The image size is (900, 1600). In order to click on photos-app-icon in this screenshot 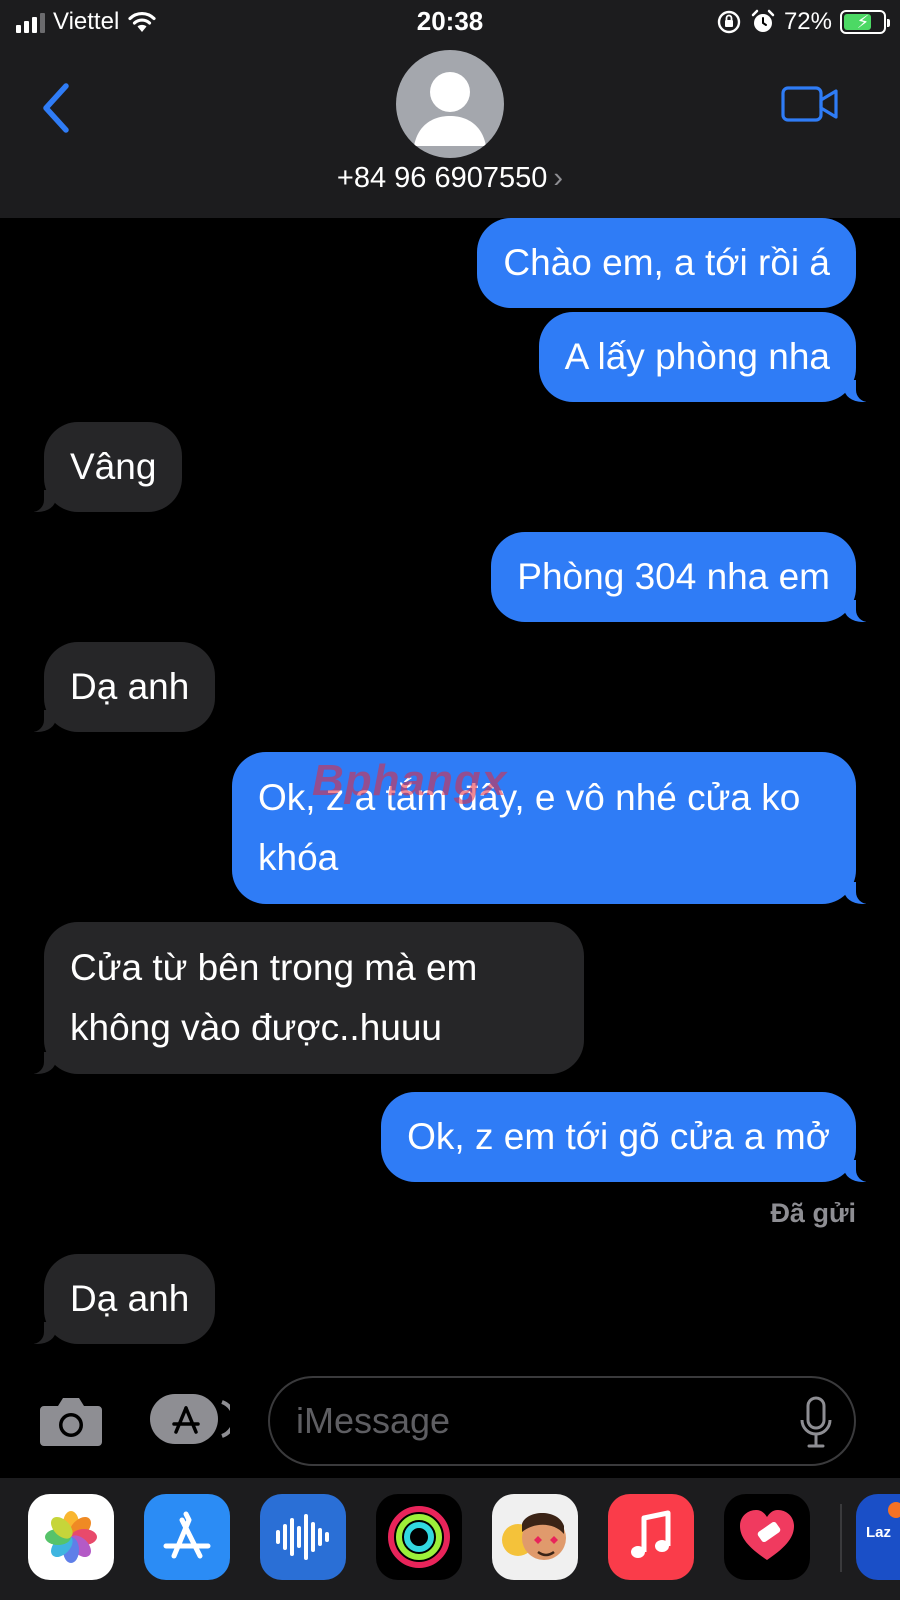, I will do `click(71, 1537)`.